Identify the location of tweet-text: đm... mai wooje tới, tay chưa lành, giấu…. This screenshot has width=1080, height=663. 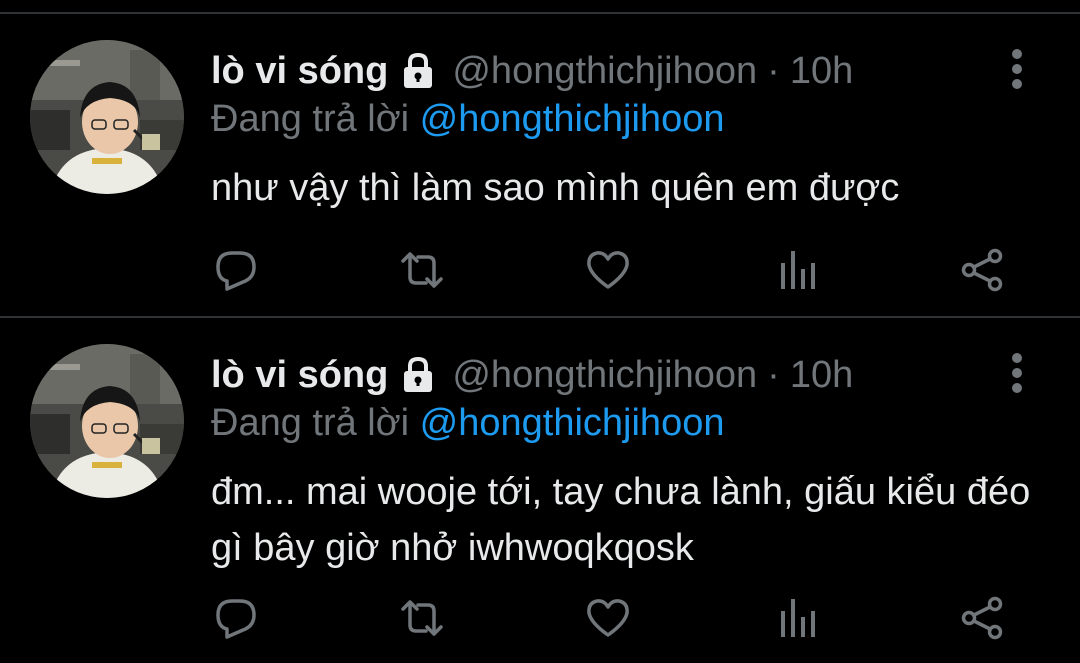
(621, 520).